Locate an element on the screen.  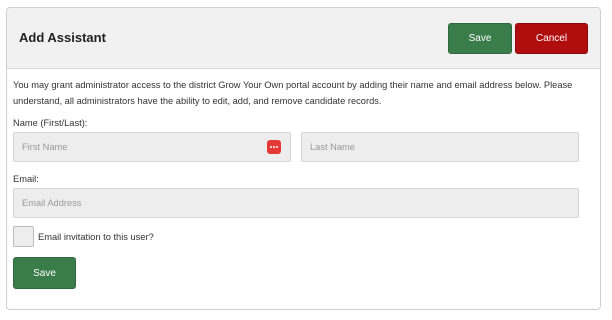
first-name-input is located at coordinates (152, 147).